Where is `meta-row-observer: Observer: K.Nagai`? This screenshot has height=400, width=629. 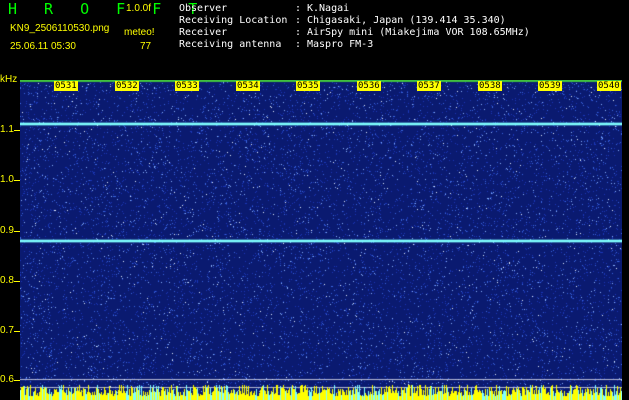 meta-row-observer: Observer: K.Nagai is located at coordinates (264, 8).